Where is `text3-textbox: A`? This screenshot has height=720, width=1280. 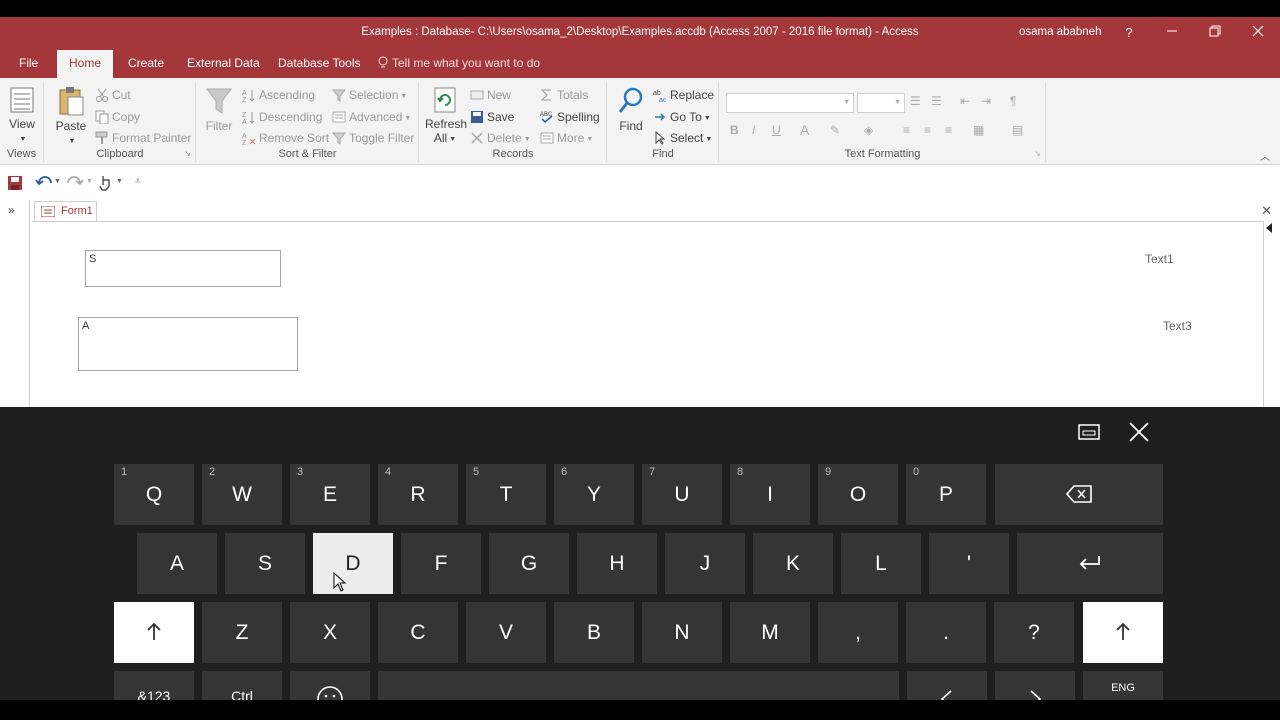
text3-textbox: A is located at coordinates (188, 344).